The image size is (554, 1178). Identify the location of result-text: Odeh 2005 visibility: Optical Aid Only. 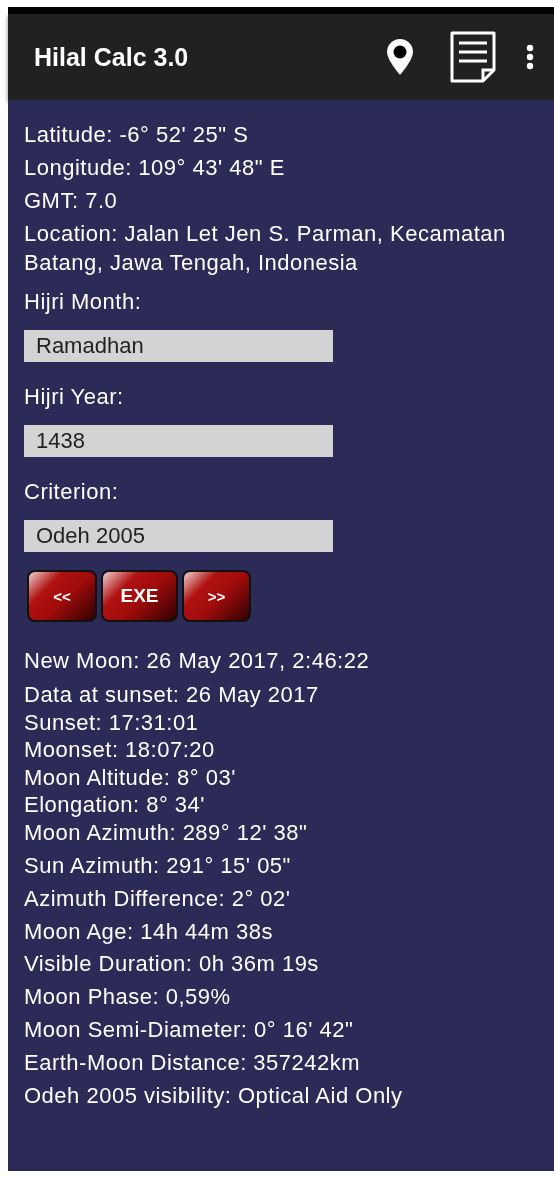
(214, 1095).